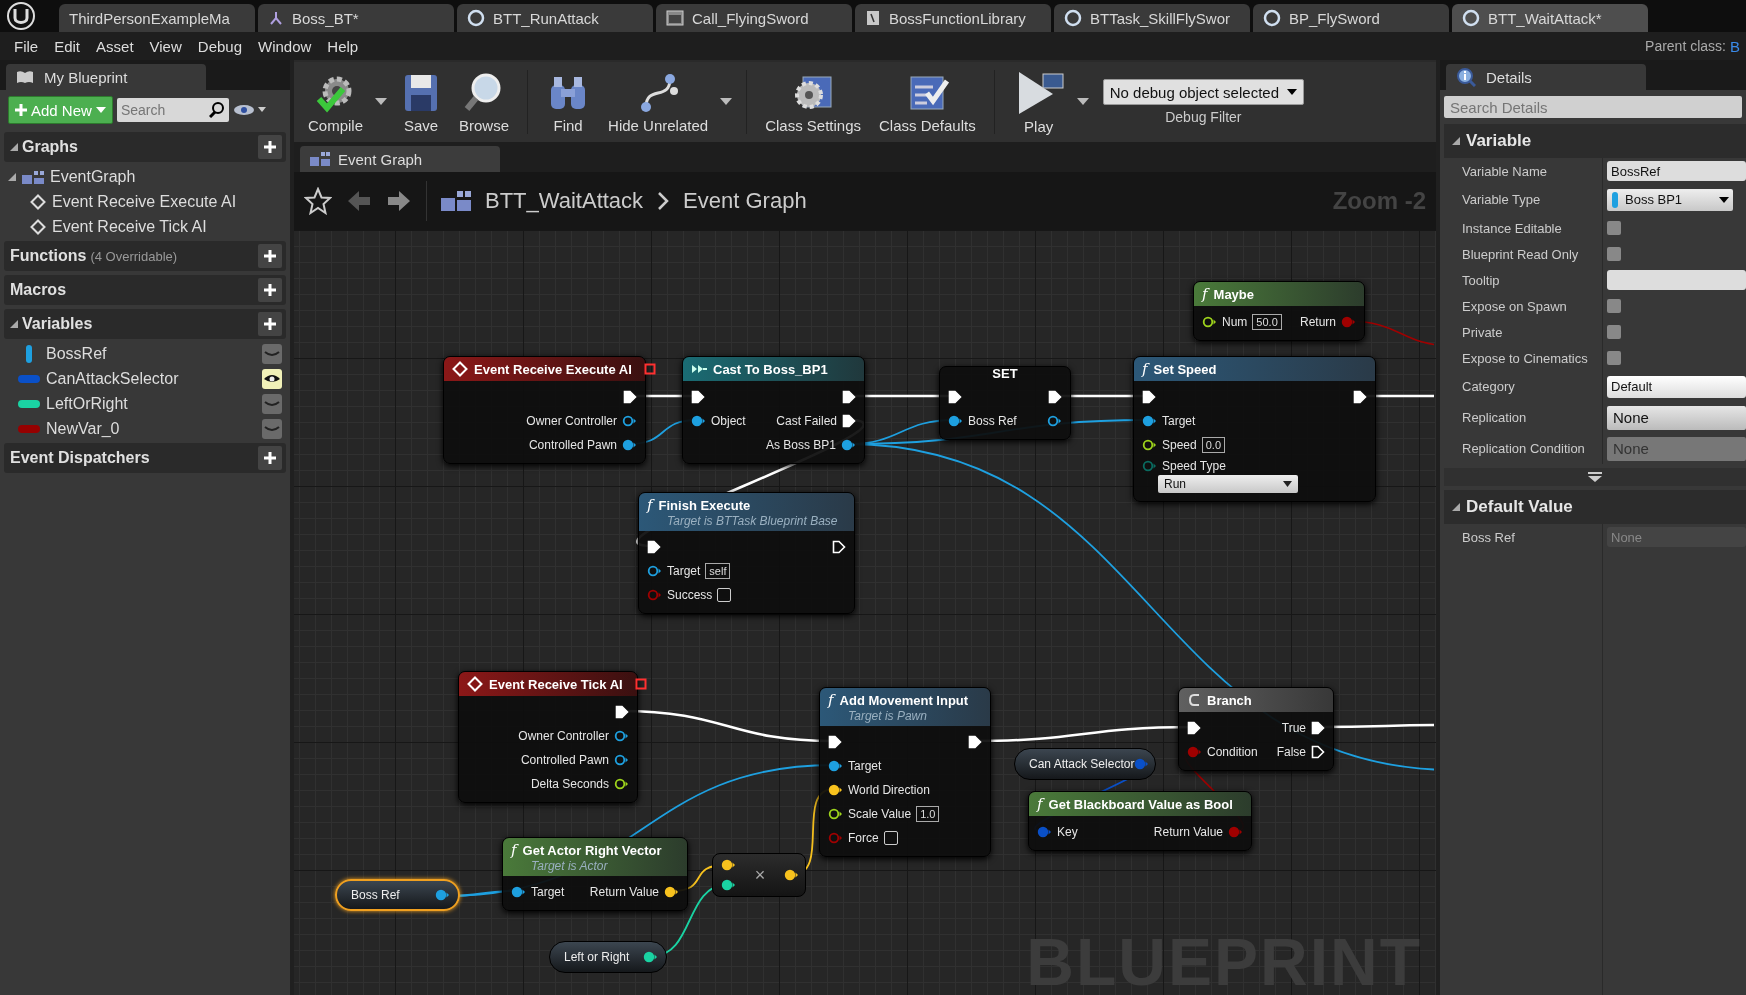  What do you see at coordinates (1228, 484) in the screenshot?
I see `enum-dropdown: Run` at bounding box center [1228, 484].